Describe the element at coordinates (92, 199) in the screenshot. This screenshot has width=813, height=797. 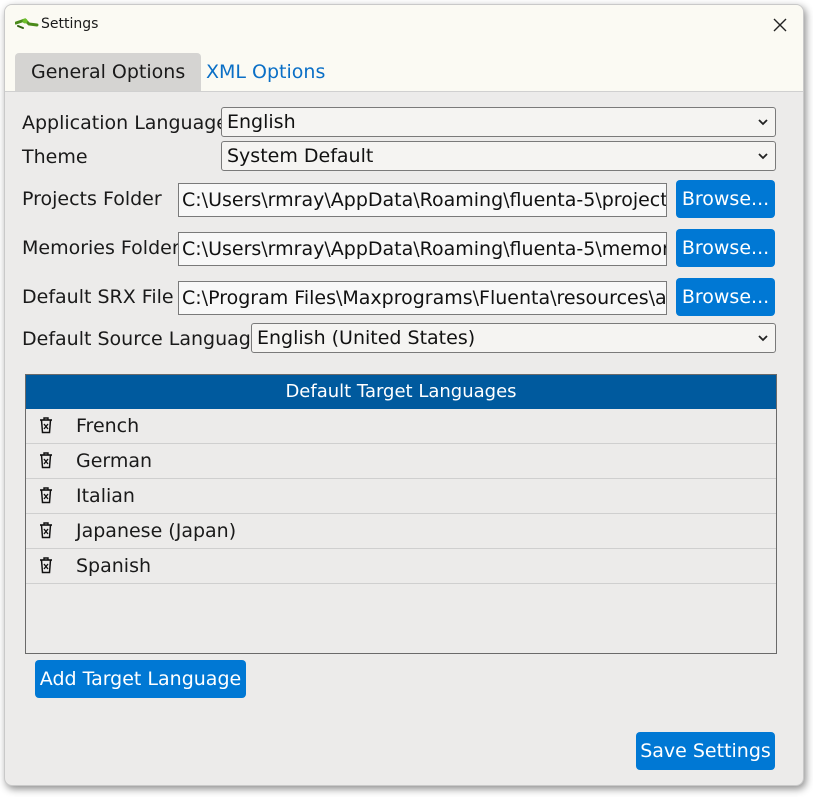
I see `projects-folder-label: Projects Folder` at that location.